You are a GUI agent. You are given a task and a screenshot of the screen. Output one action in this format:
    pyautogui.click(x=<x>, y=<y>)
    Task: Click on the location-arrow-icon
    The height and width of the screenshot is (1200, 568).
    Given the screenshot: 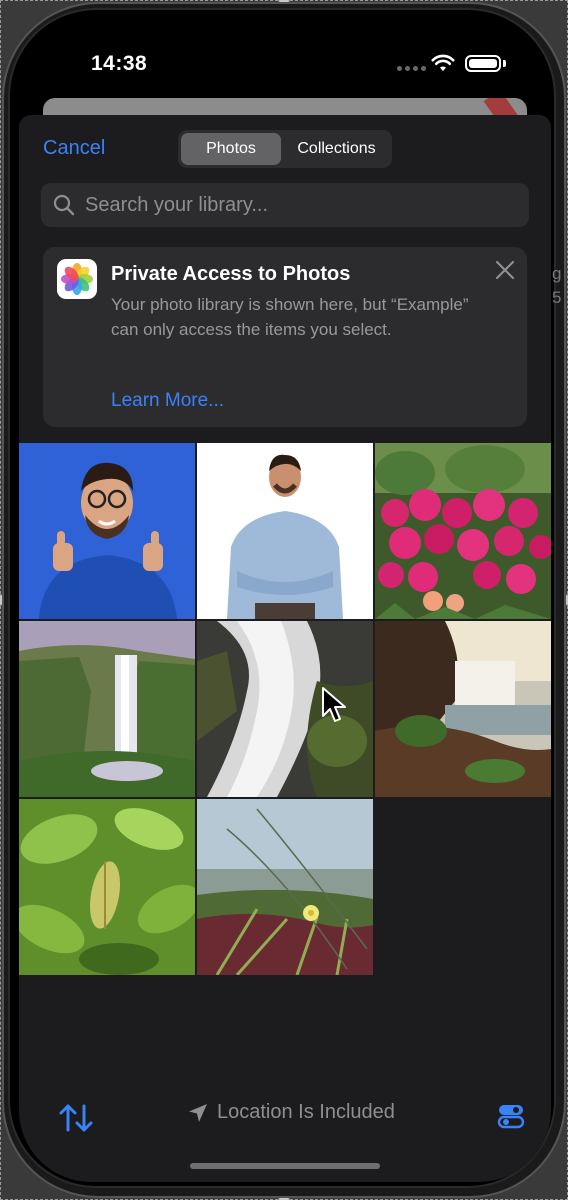 What is the action you would take?
    pyautogui.click(x=198, y=1112)
    